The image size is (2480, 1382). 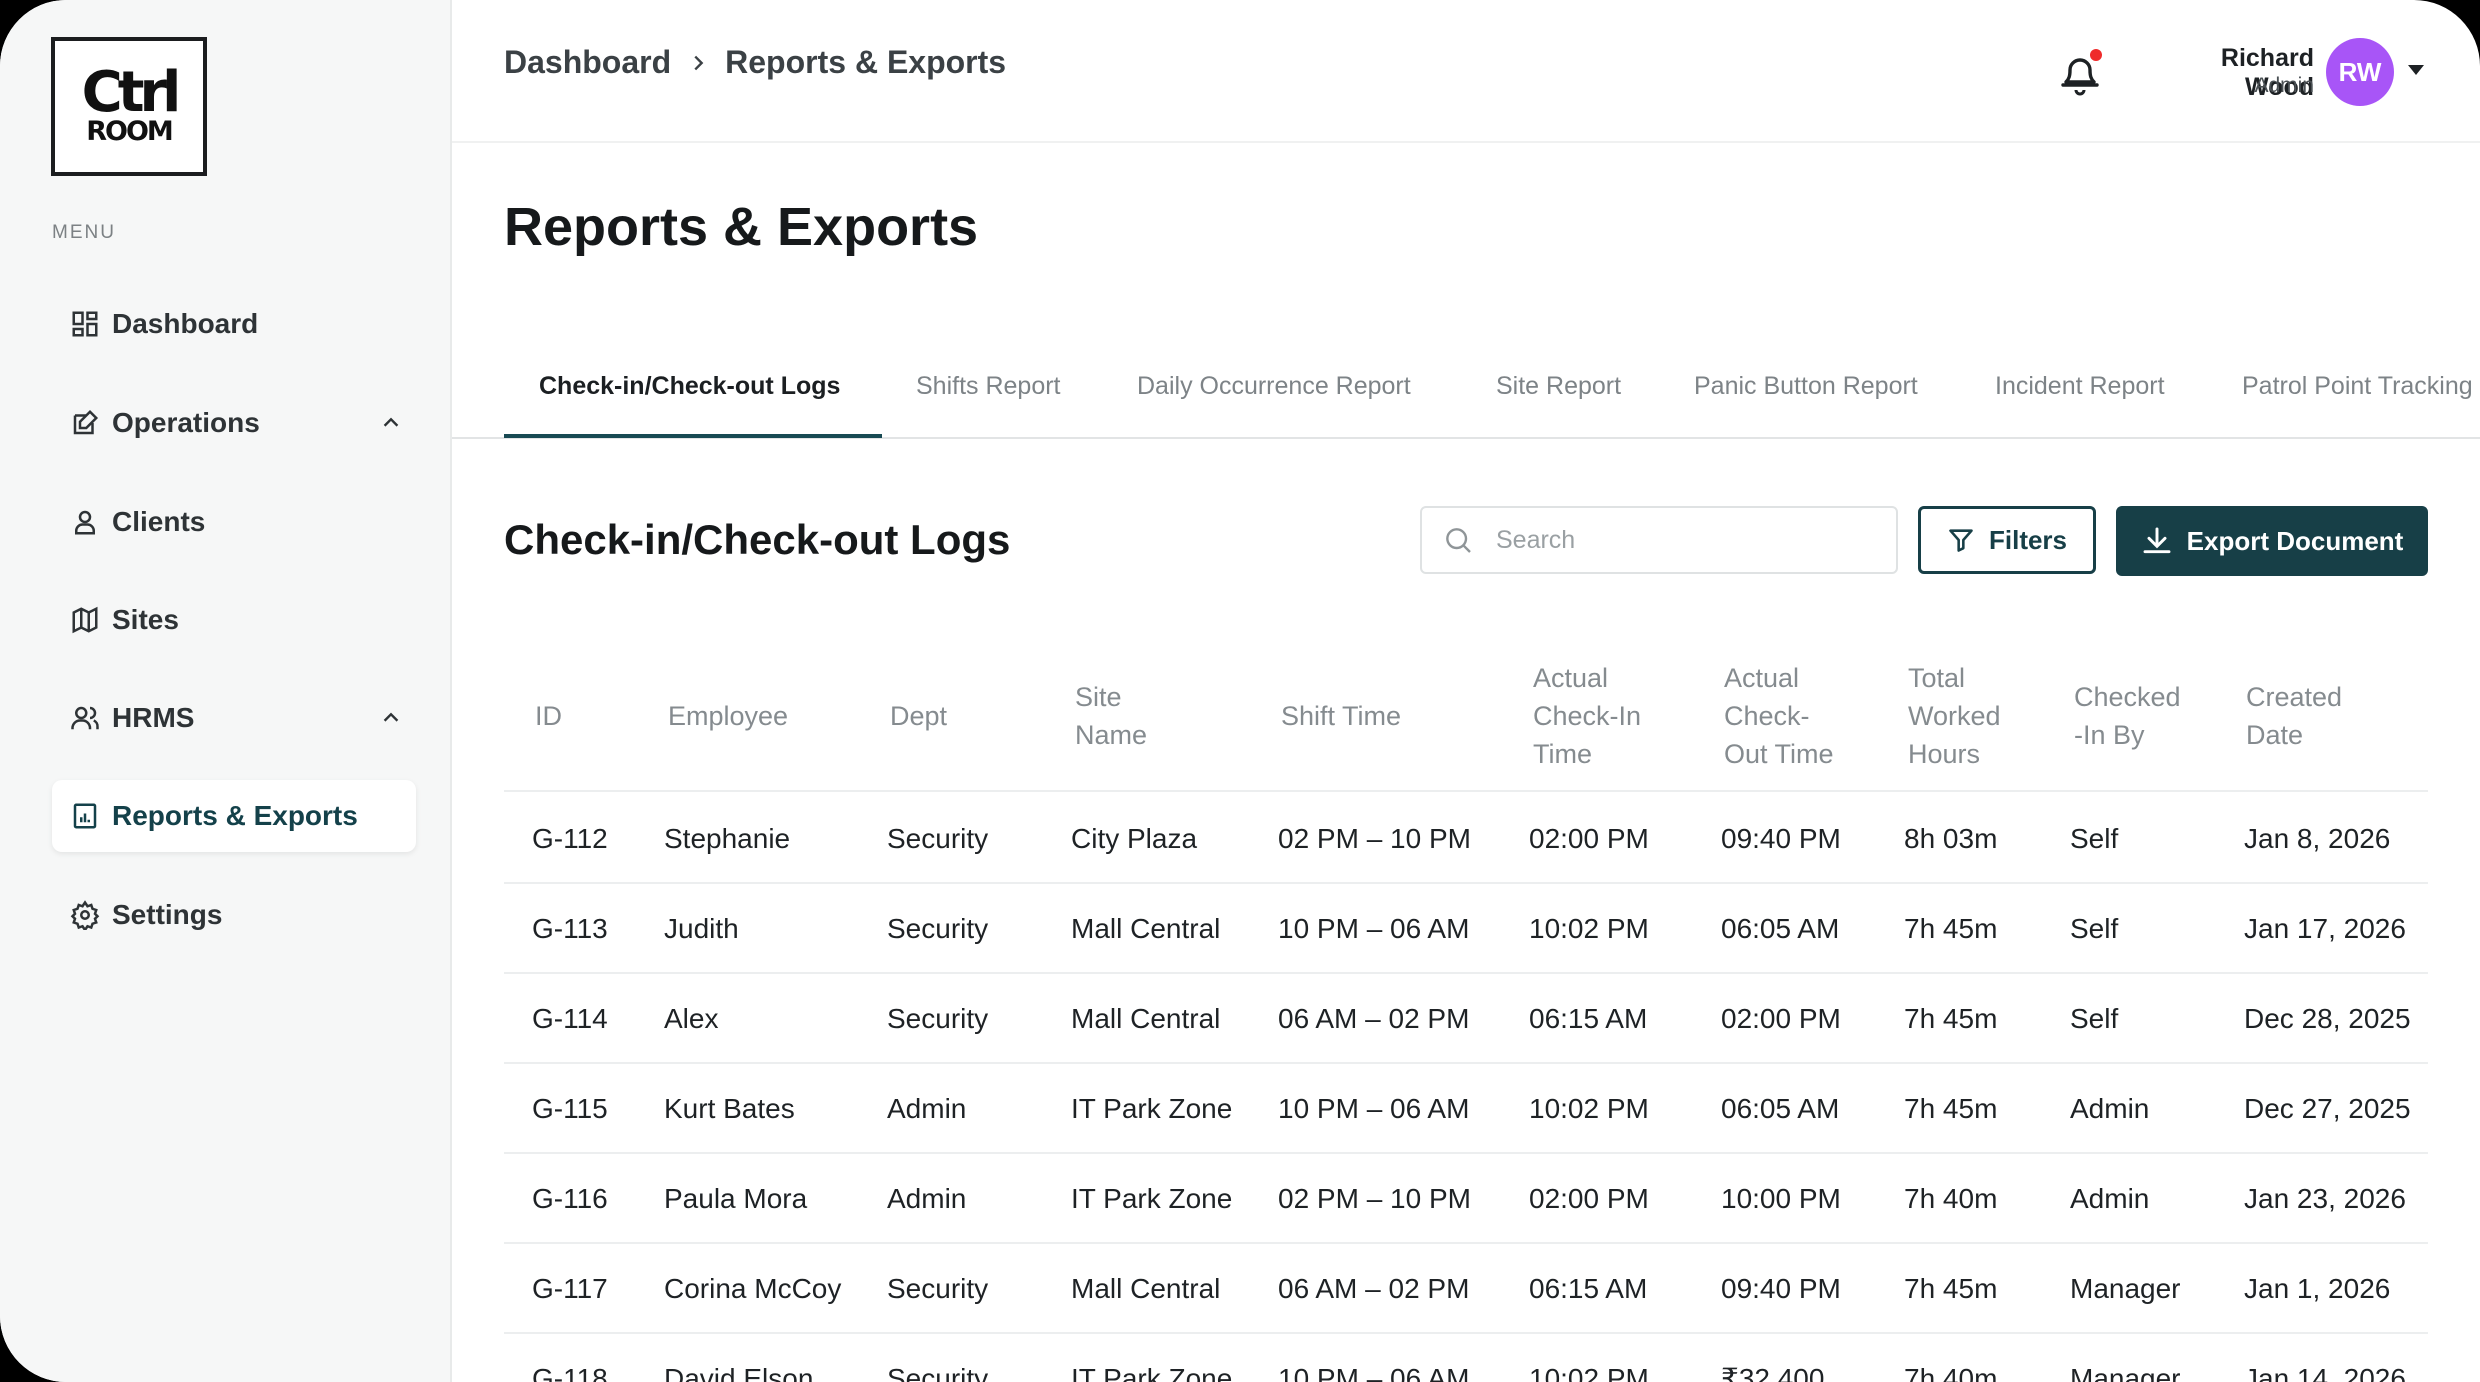 I want to click on cell-checked-in-by: Admin, so click(x=2110, y=1198).